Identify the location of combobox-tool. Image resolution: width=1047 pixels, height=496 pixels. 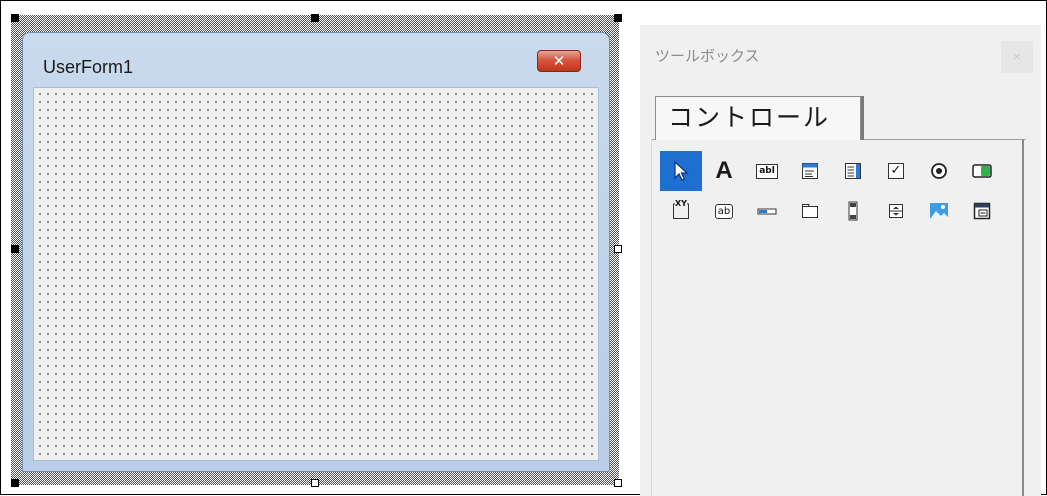
(810, 171).